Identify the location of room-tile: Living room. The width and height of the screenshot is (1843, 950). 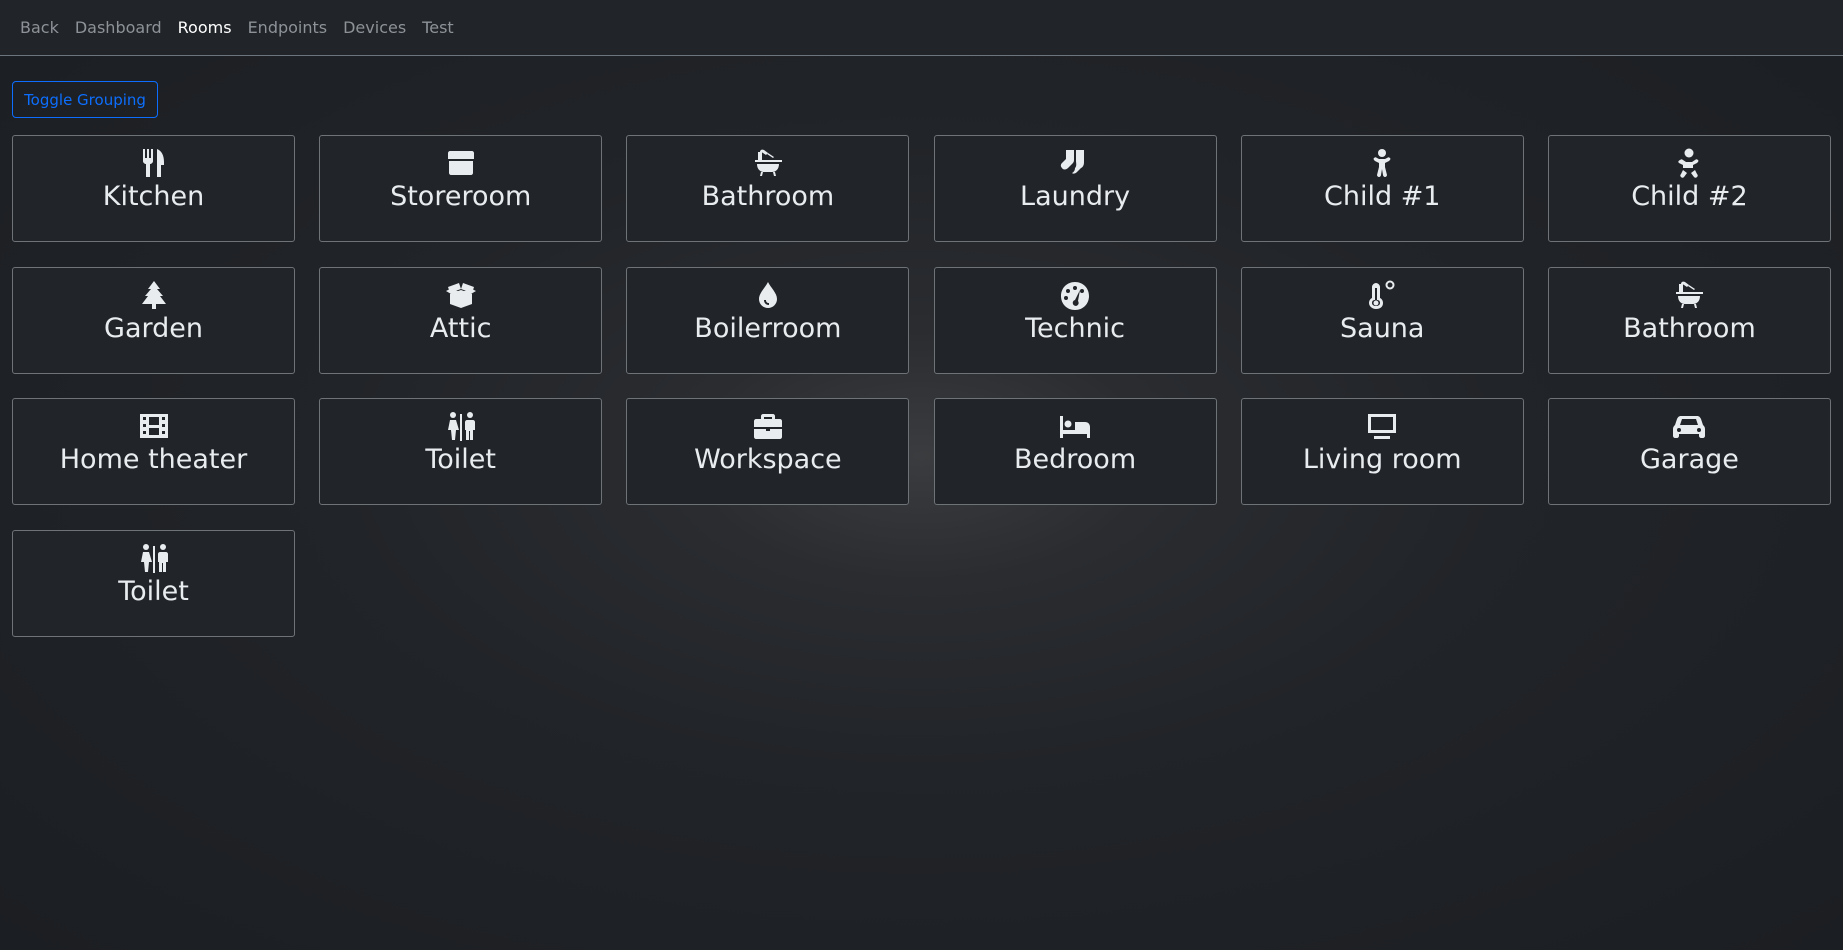
(1382, 451).